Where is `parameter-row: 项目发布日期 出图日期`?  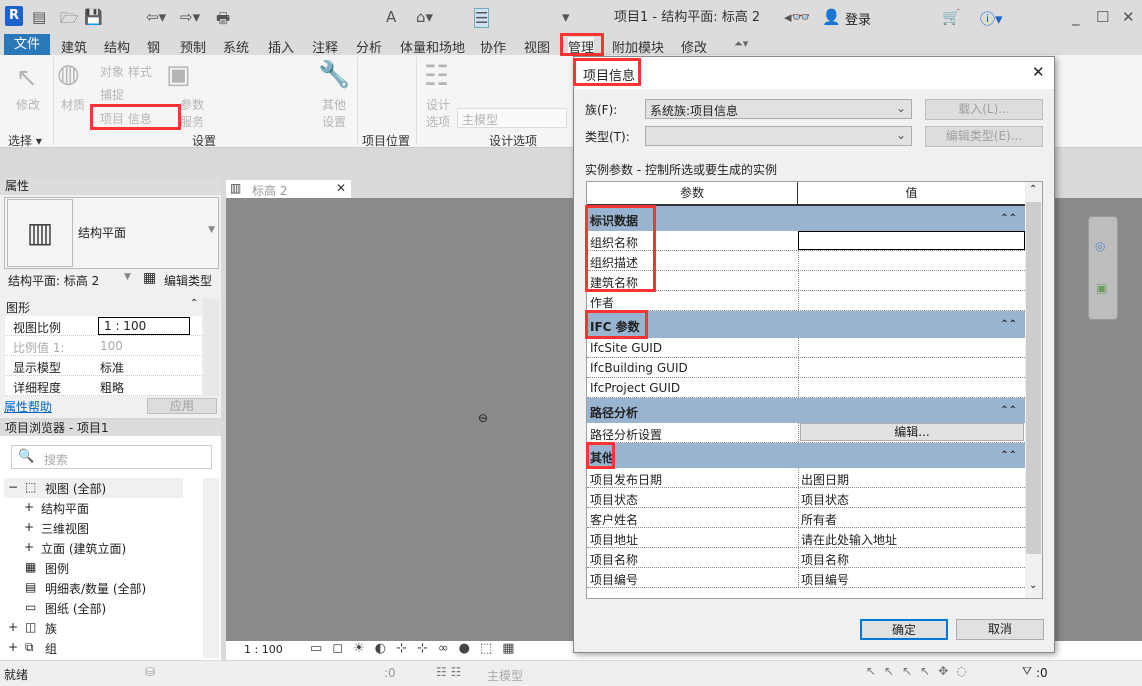 parameter-row: 项目发布日期 出图日期 is located at coordinates (806, 478).